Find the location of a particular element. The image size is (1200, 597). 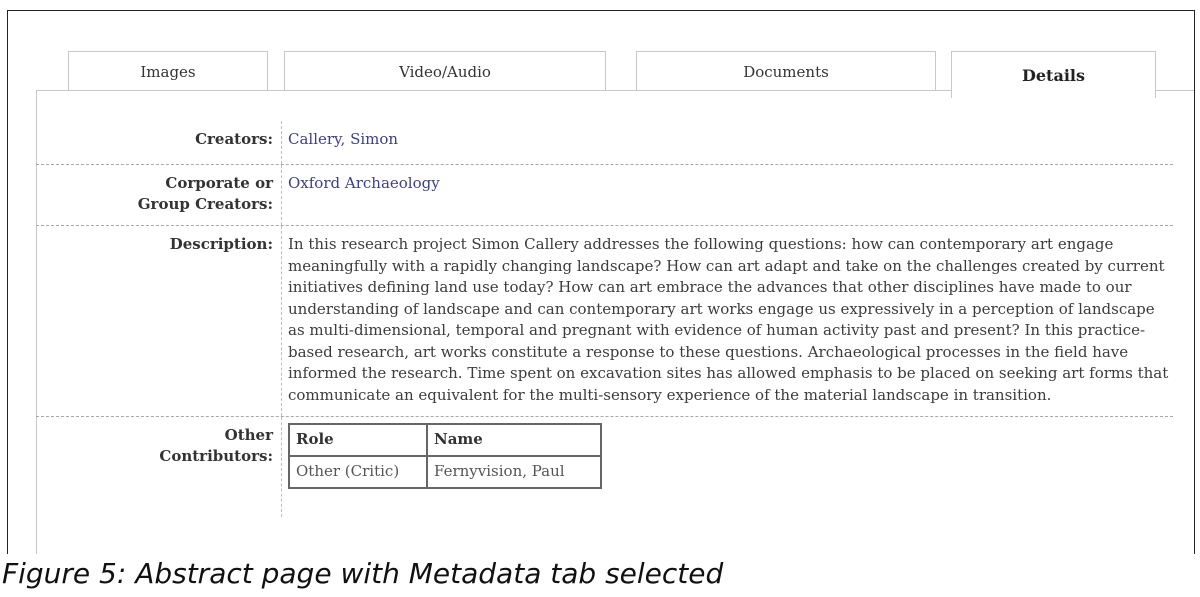

tab-documents: Documents is located at coordinates (786, 71).